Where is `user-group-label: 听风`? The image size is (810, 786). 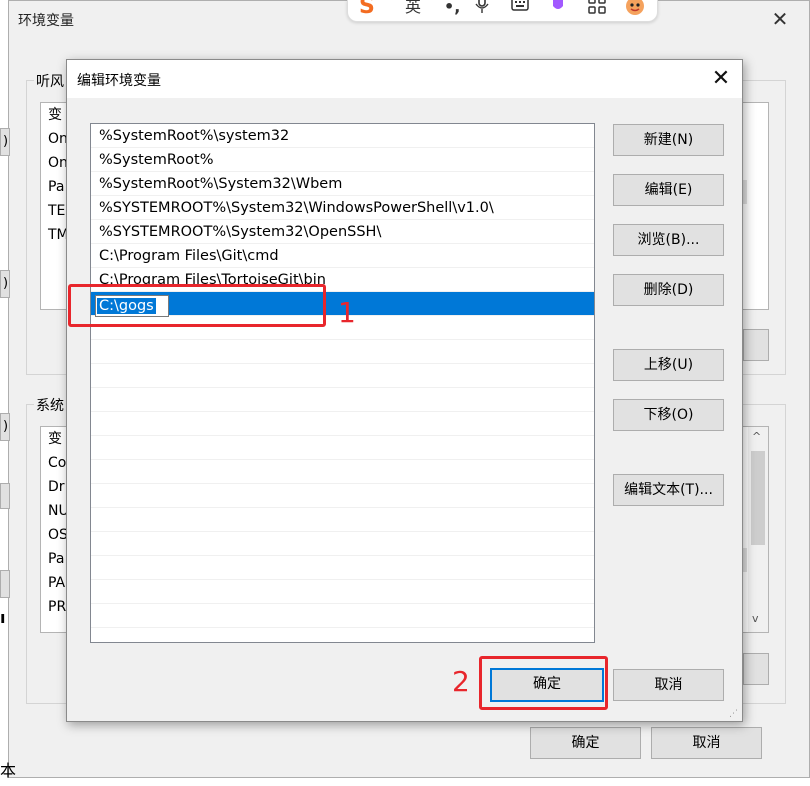 user-group-label: 听风 is located at coordinates (50, 81).